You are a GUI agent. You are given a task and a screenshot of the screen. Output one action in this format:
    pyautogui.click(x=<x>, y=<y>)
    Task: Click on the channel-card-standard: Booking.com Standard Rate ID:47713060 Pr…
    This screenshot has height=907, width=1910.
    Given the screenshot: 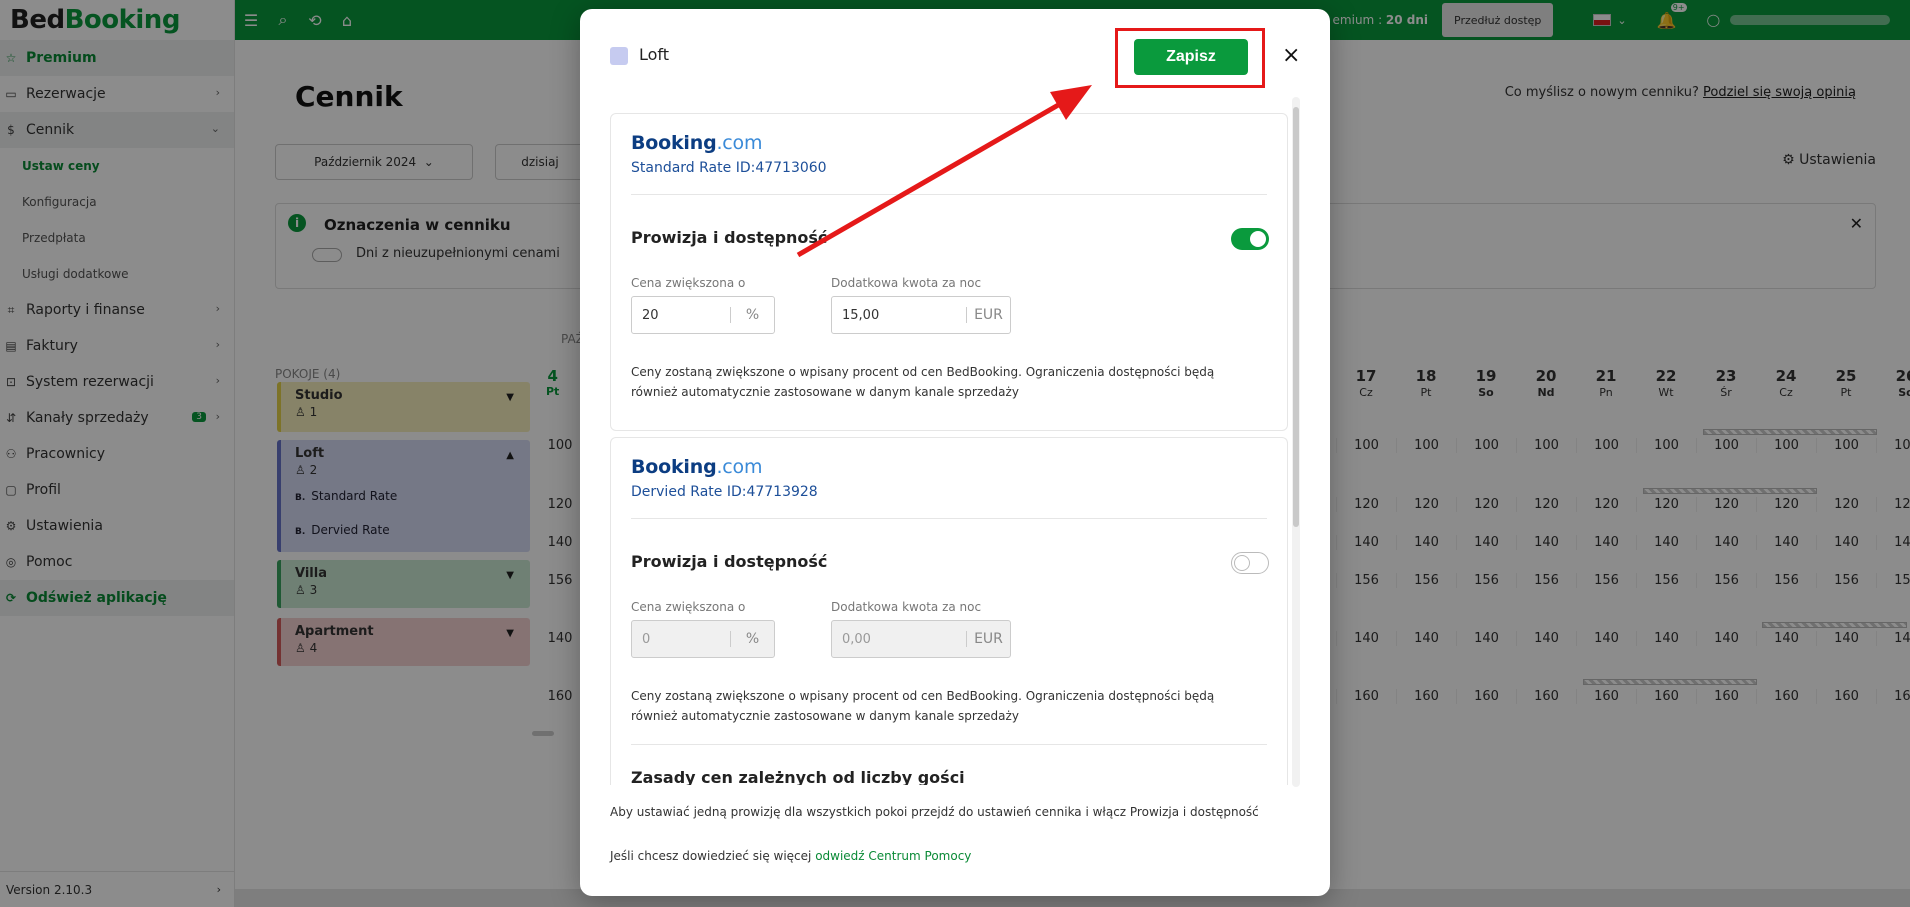 What is the action you would take?
    pyautogui.click(x=949, y=272)
    